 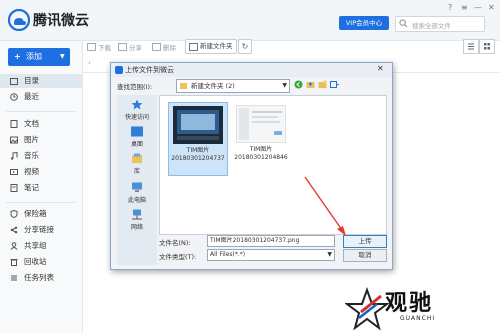 I want to click on watermark-text: 观驰, so click(x=409, y=303).